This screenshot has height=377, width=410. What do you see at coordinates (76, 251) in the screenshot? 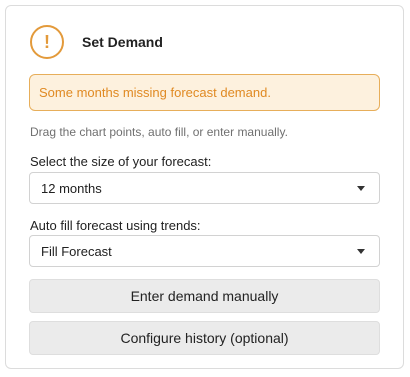
I see `auto-fill-value: Fill Forecast` at bounding box center [76, 251].